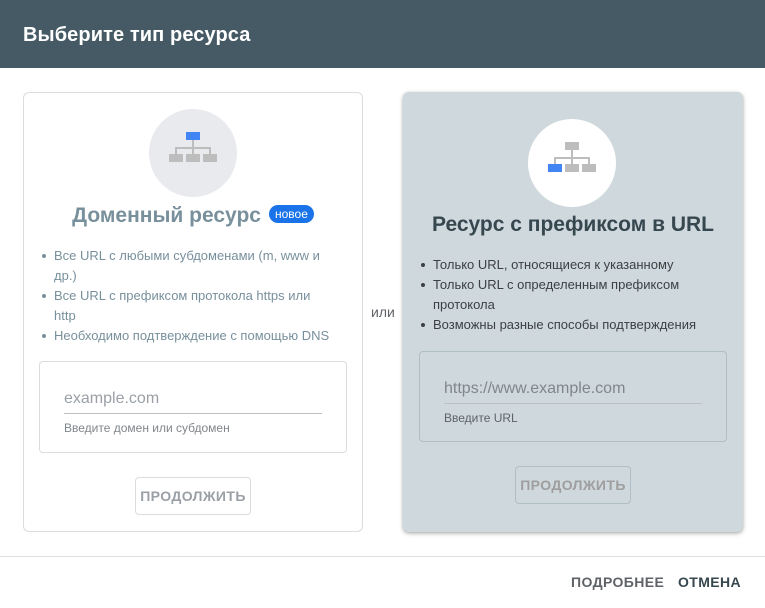 This screenshot has height=608, width=765. I want to click on dialog-header: Выберите тип ресурса, so click(382, 34).